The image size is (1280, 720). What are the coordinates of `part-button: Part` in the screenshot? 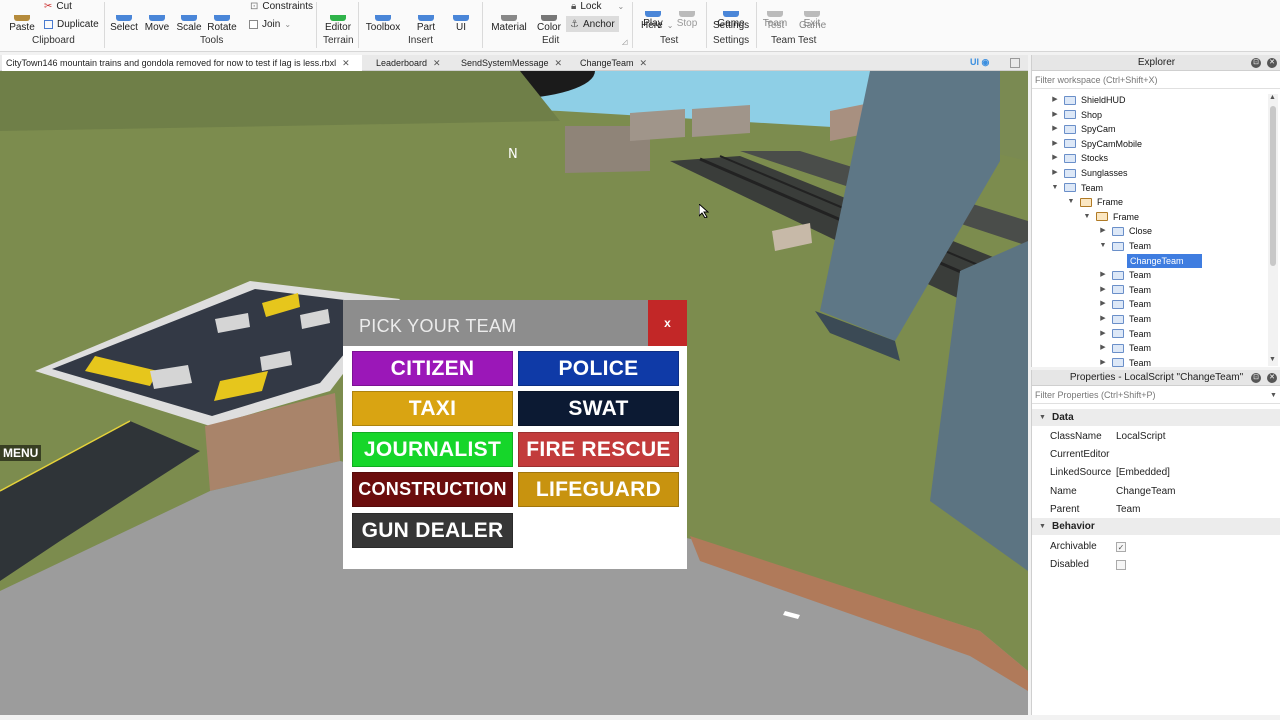 It's located at (426, 17).